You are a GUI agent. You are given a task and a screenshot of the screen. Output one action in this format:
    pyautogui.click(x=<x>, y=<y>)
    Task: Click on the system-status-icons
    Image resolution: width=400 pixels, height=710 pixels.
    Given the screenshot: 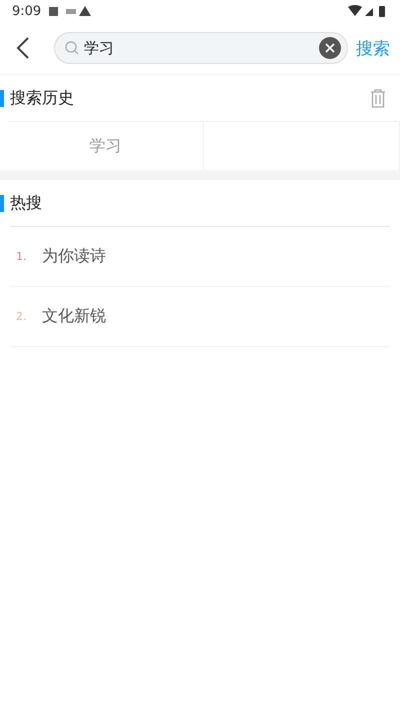 What is the action you would take?
    pyautogui.click(x=368, y=11)
    